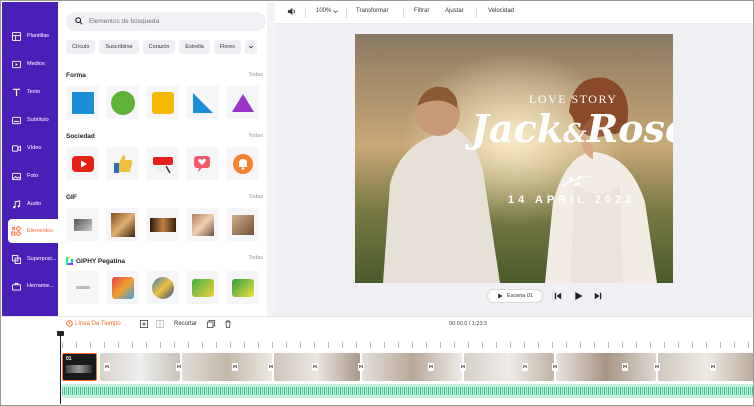 This screenshot has height=406, width=754. What do you see at coordinates (572, 129) in the screenshot?
I see `title-names: Jack&Rose` at bounding box center [572, 129].